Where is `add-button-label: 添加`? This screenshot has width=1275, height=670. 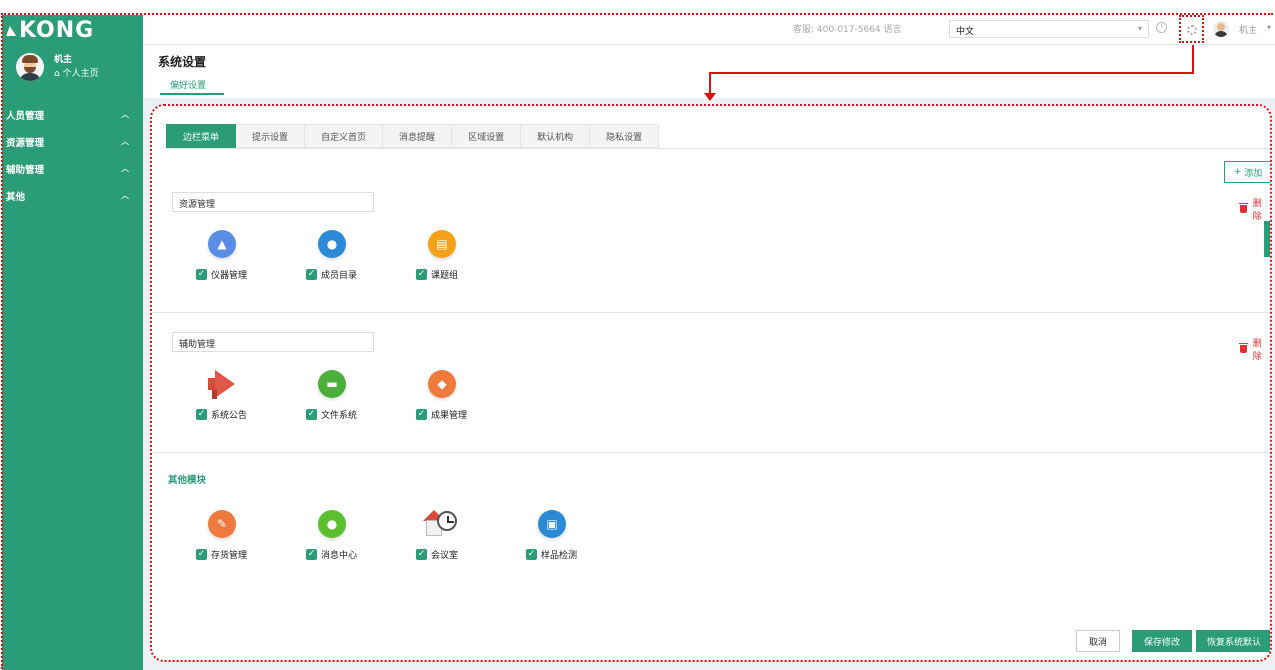
add-button-label: 添加 is located at coordinates (1253, 173).